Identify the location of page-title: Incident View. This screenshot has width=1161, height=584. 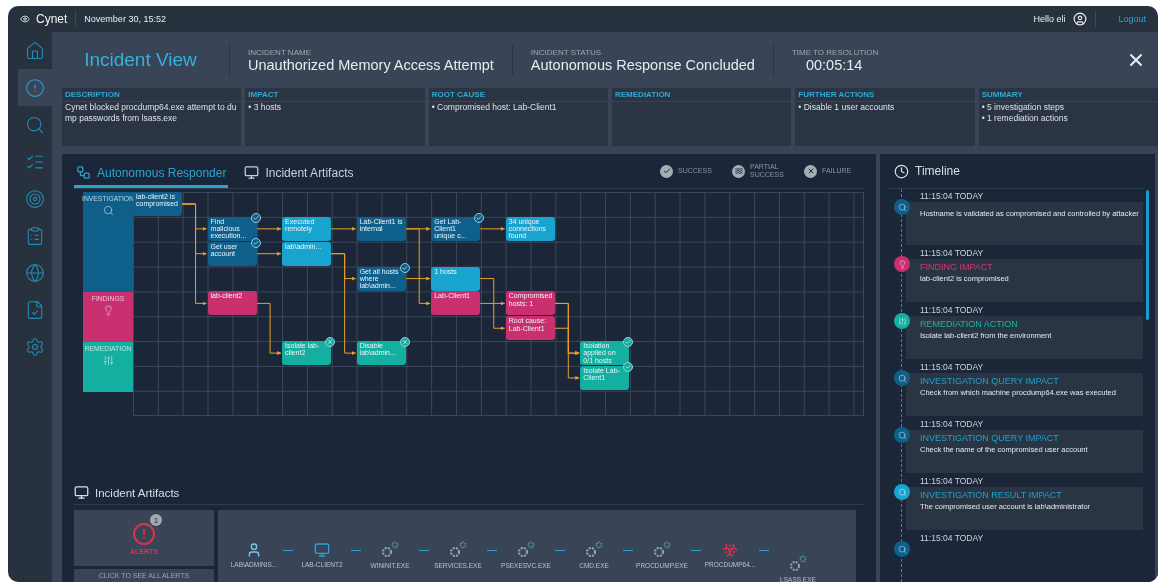
(141, 60).